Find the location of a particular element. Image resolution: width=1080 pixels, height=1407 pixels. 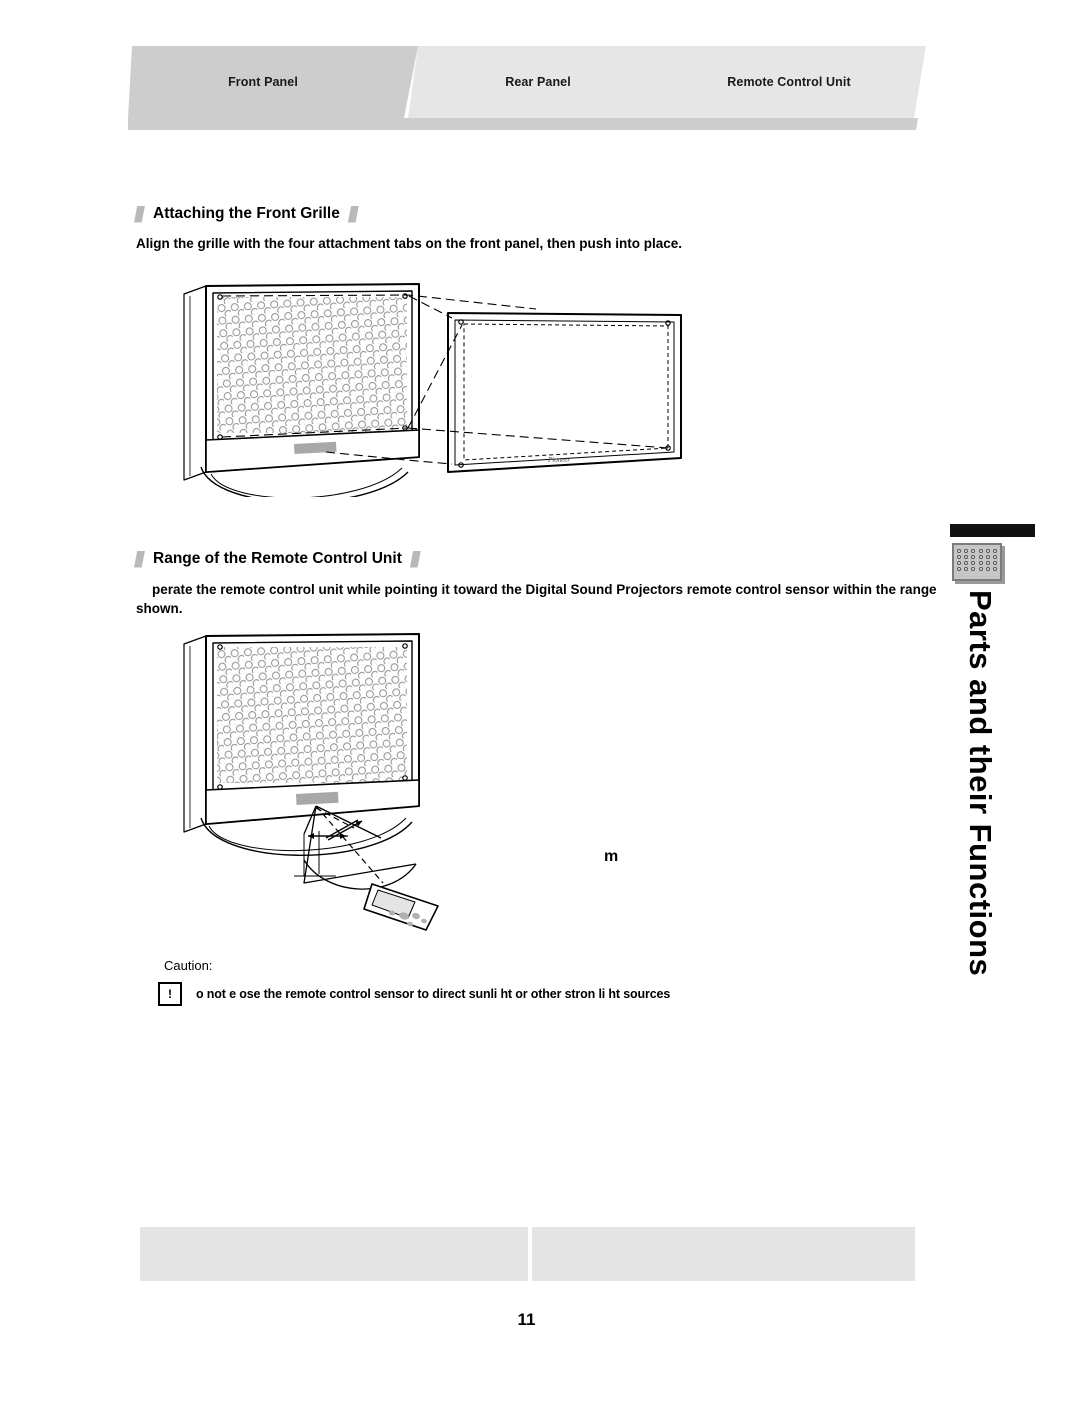

side-tab-title: Parts and their Functions is located at coordinates (980, 783).